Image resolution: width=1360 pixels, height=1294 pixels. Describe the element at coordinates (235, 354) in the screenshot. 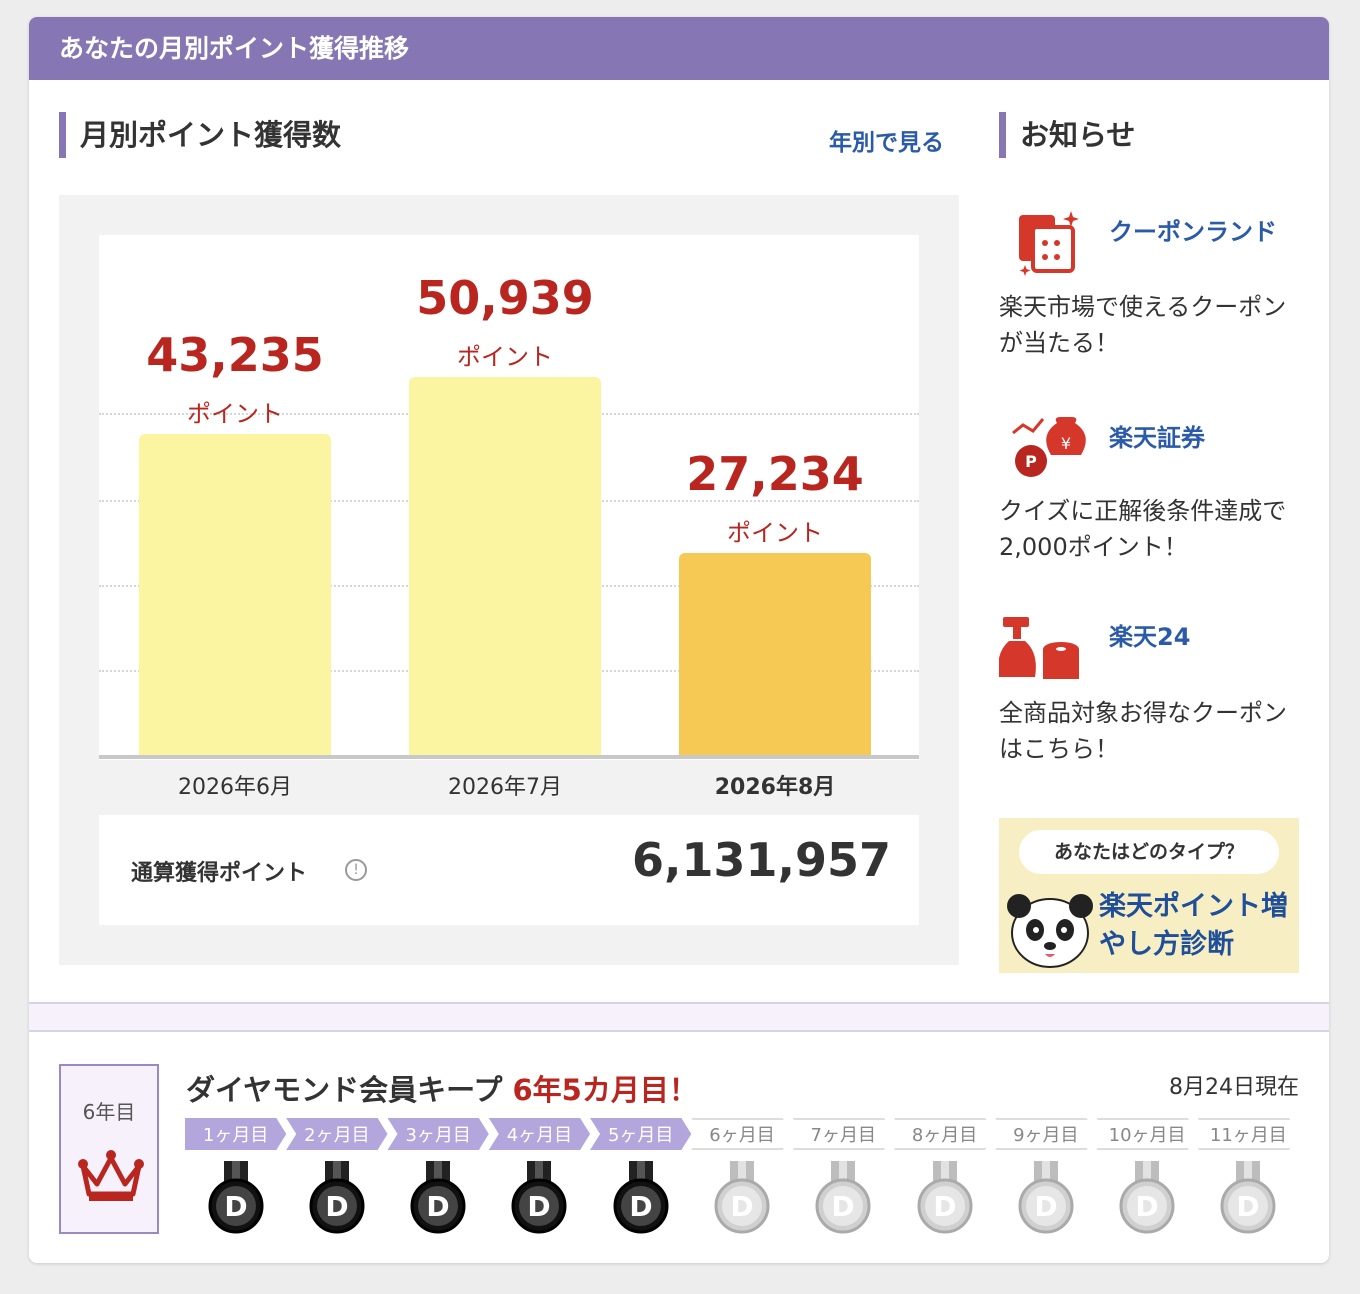

I see `bar-value-label: 43,235` at that location.